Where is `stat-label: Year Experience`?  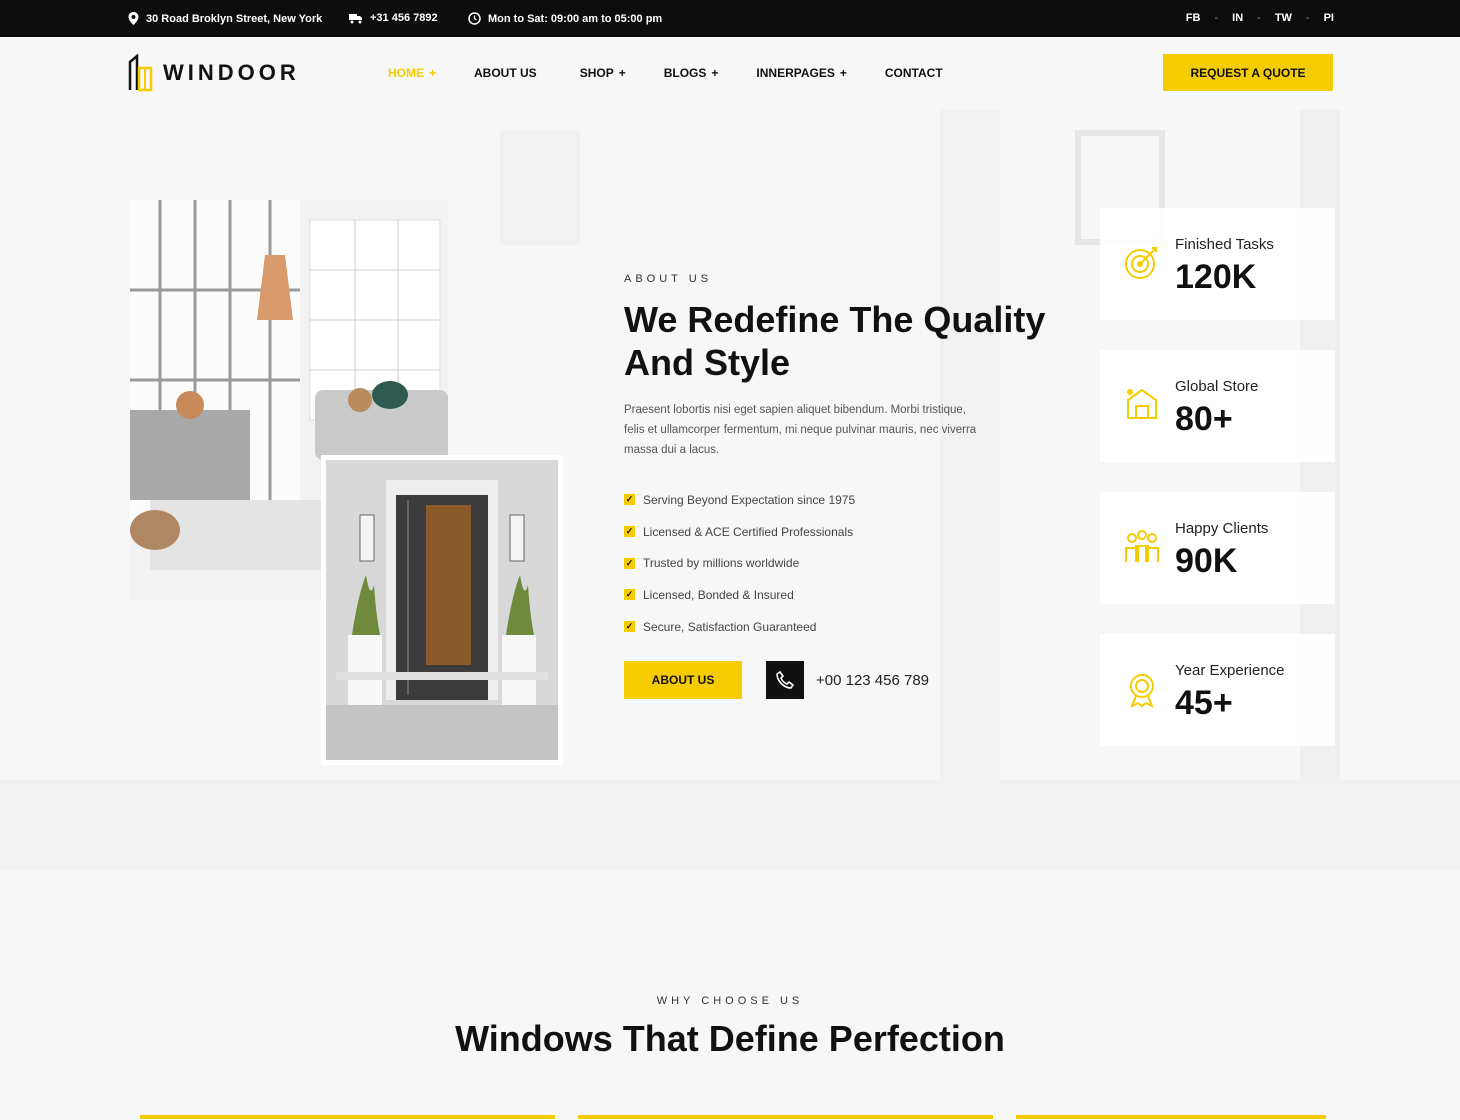
stat-label: Year Experience is located at coordinates (1230, 670).